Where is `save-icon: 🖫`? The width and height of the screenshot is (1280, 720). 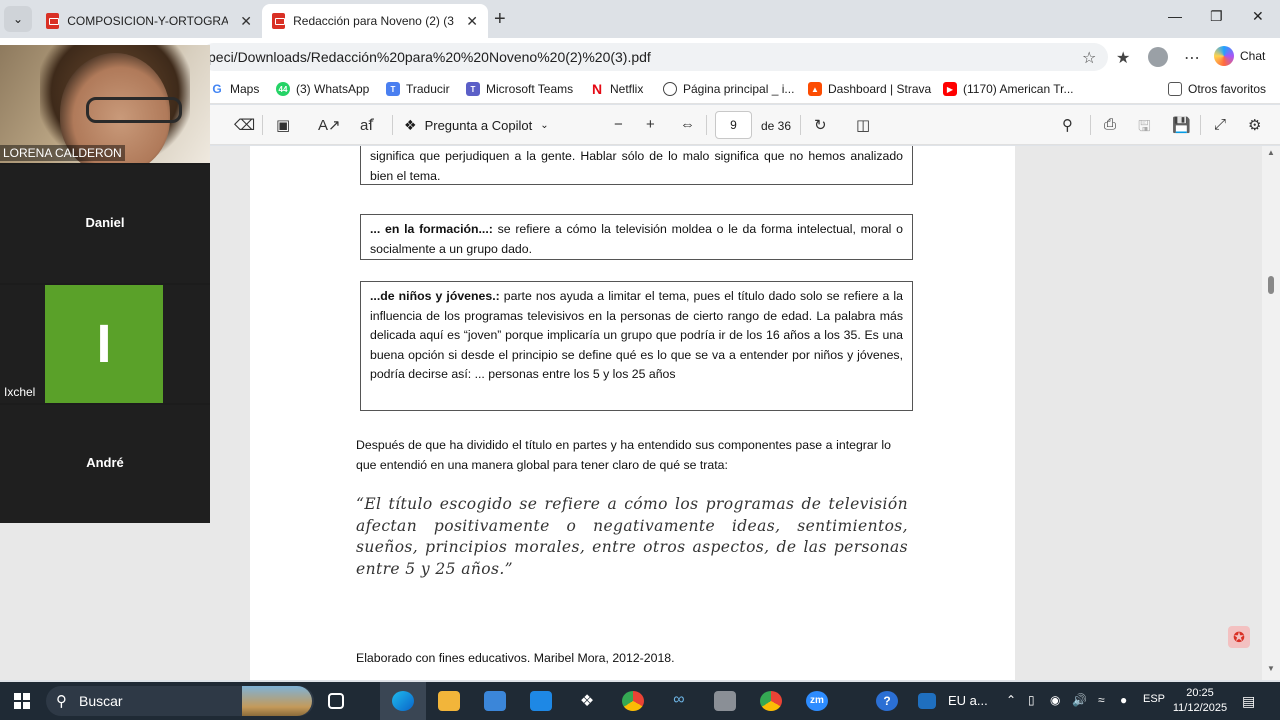 save-icon: 🖫 is located at coordinates (1144, 128).